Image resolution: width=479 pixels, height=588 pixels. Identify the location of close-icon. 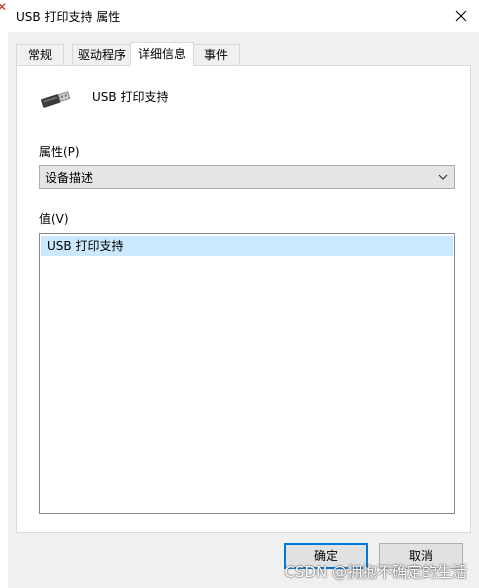
(461, 16).